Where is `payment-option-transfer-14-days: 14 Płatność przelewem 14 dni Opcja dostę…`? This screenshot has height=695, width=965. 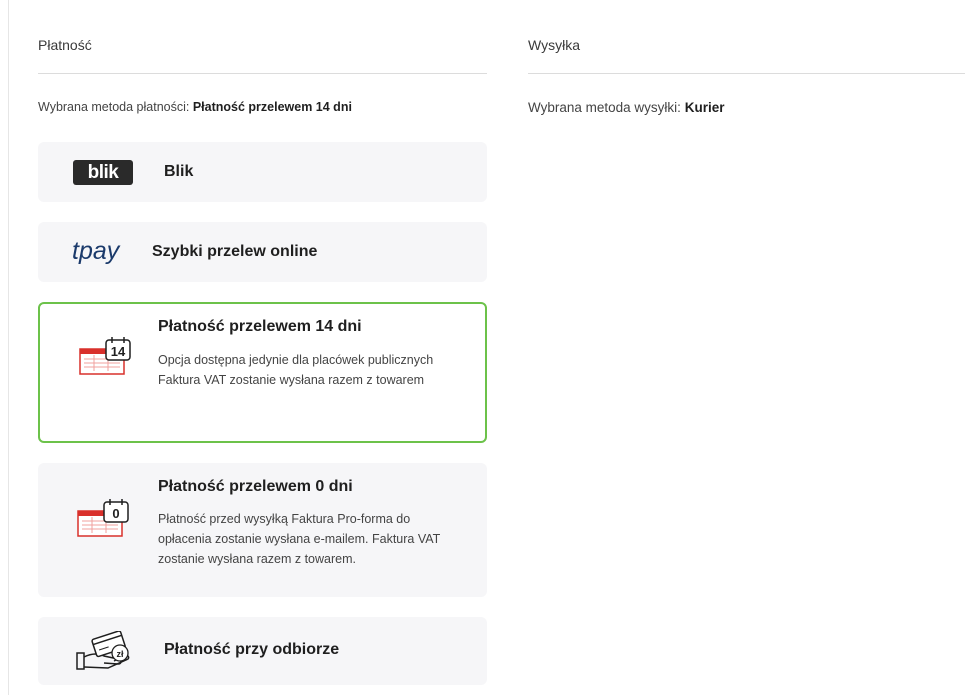 payment-option-transfer-14-days: 14 Płatność przelewem 14 dni Opcja dostę… is located at coordinates (262, 372).